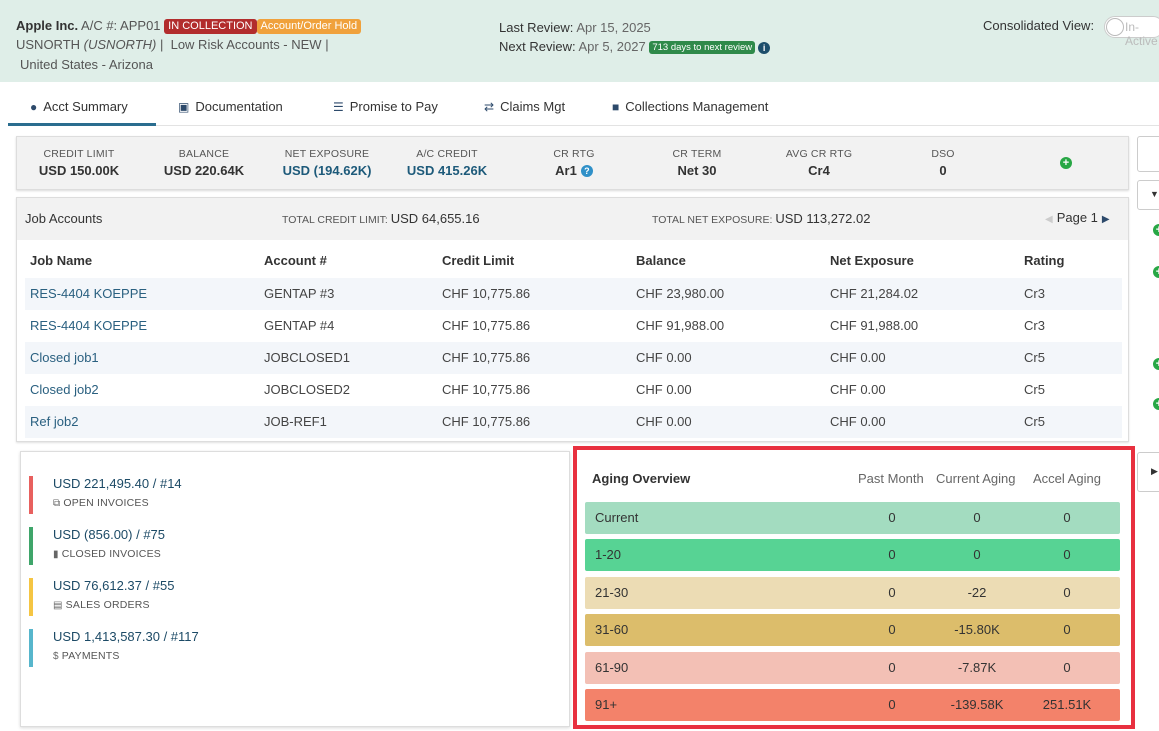  Describe the element at coordinates (690, 107) in the screenshot. I see `tab-collections-management: ■ Collections Management` at that location.